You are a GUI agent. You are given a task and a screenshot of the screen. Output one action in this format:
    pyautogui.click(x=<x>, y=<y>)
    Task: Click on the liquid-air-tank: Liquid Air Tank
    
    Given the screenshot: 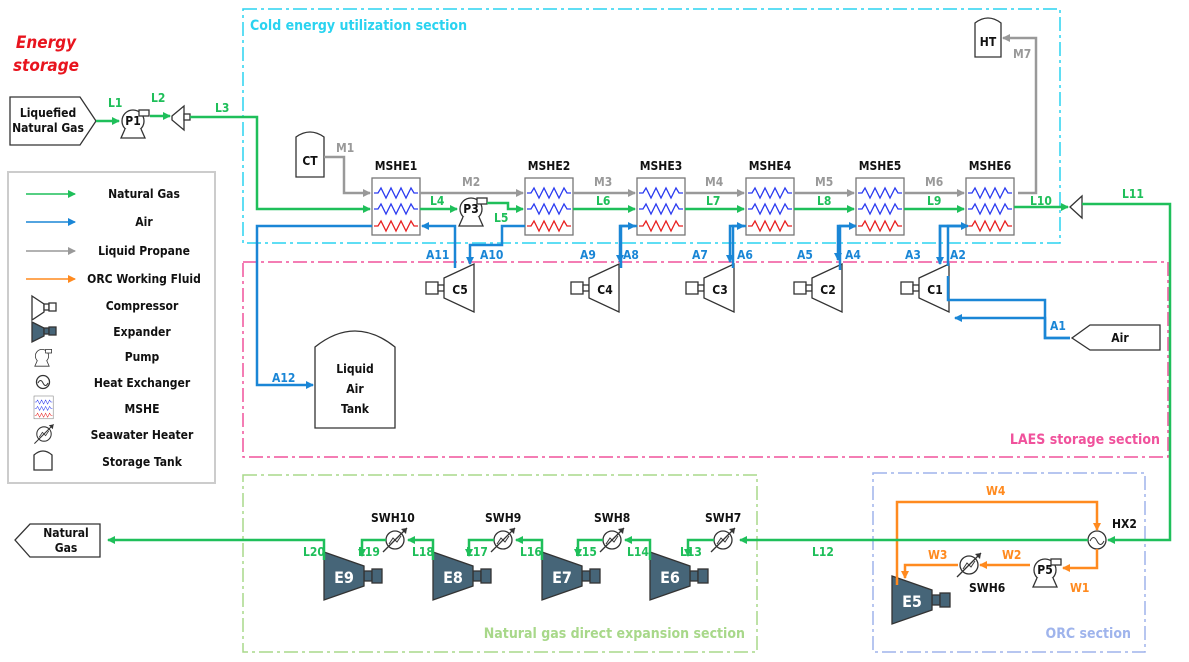 What is the action you would take?
    pyautogui.click(x=355, y=379)
    